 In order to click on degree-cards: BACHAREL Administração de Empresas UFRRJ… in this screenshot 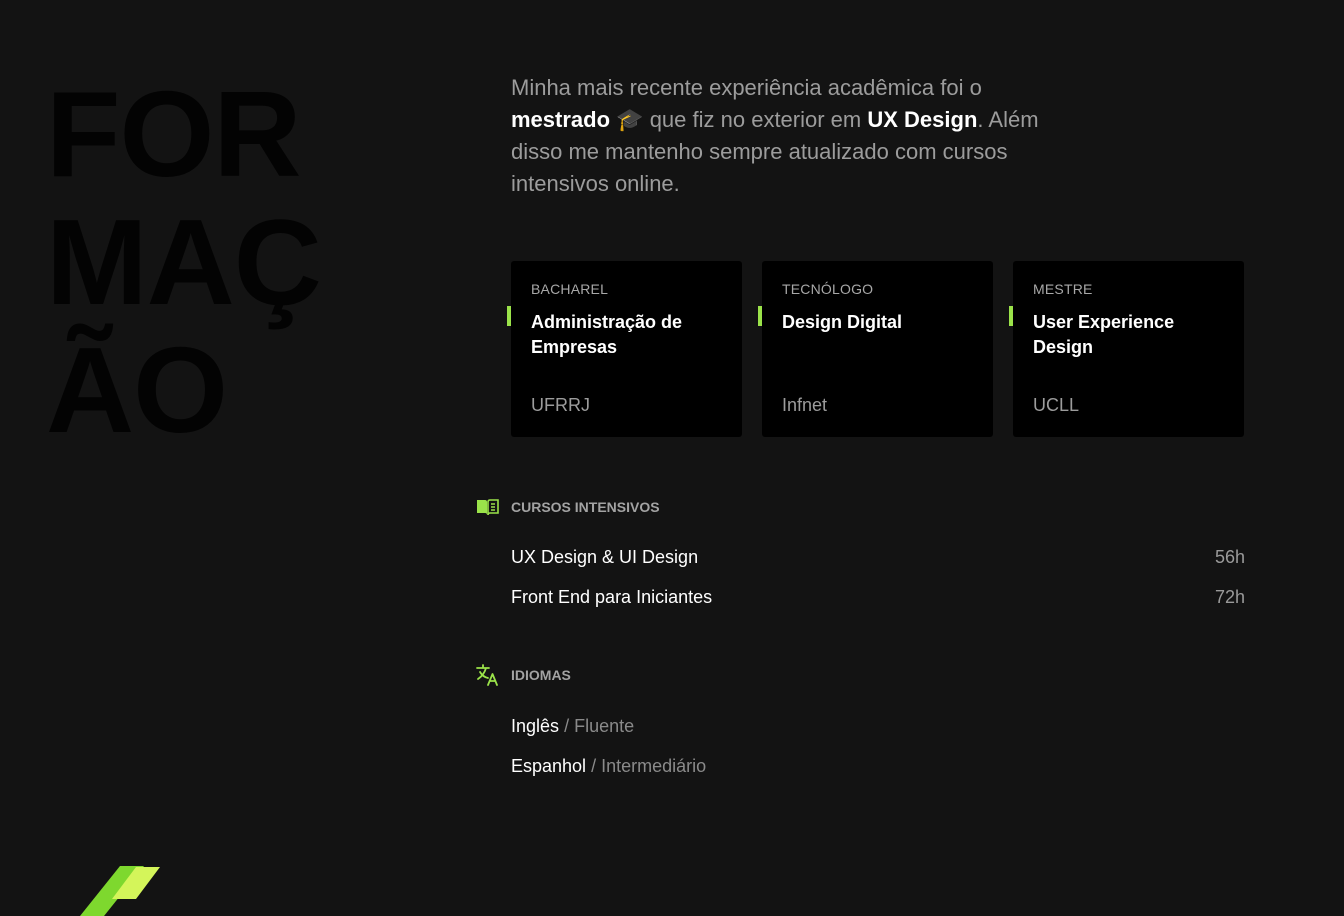, I will do `click(875, 349)`.